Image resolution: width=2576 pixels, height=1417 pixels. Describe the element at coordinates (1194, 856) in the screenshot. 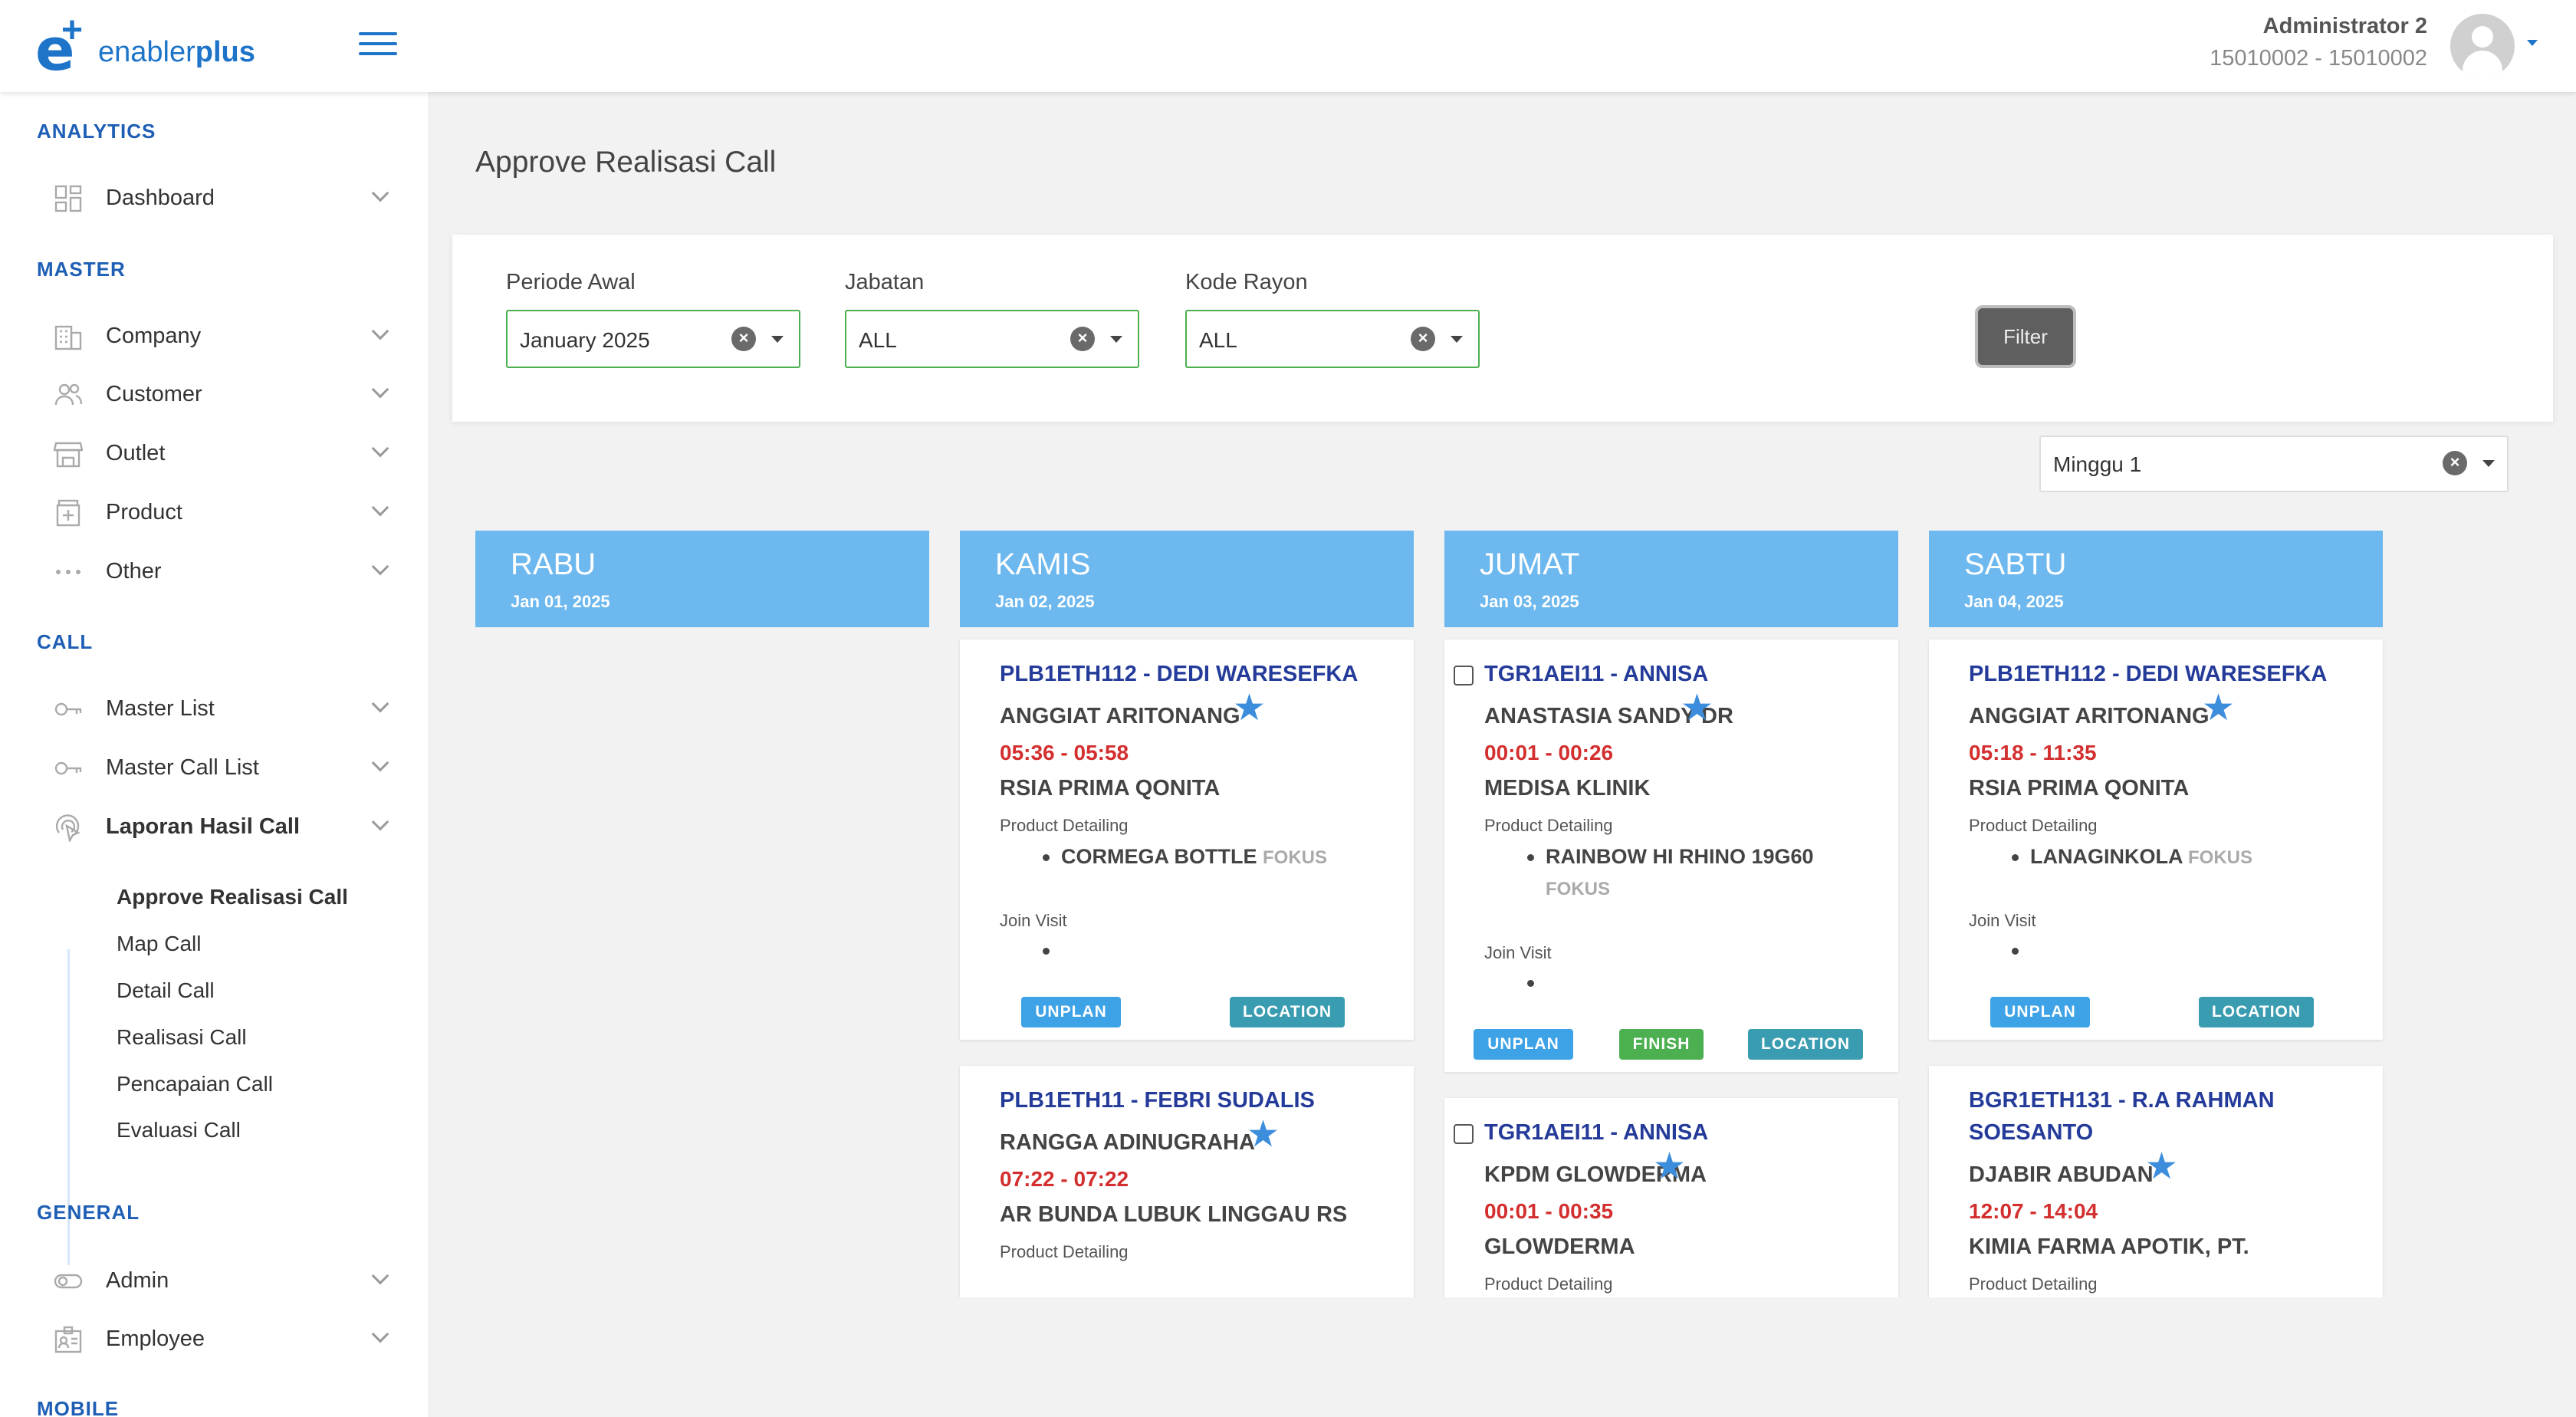

I see `product-item: CORMEGA BOTTLE FOKUS` at that location.